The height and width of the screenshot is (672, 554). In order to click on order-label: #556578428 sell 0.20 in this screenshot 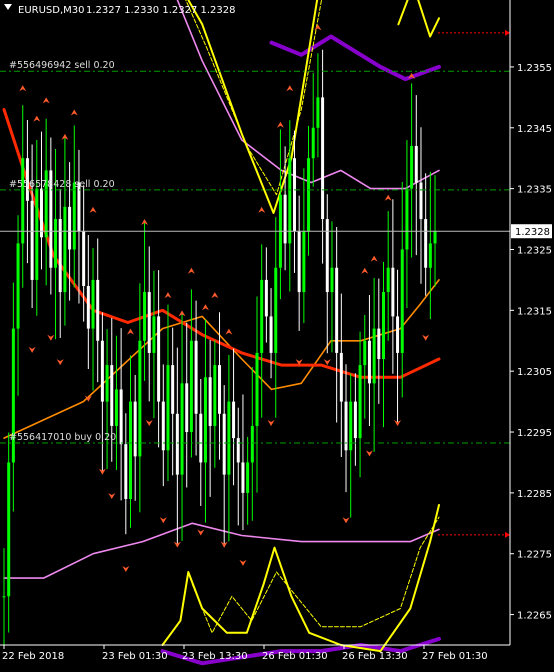, I will do `click(62, 184)`.